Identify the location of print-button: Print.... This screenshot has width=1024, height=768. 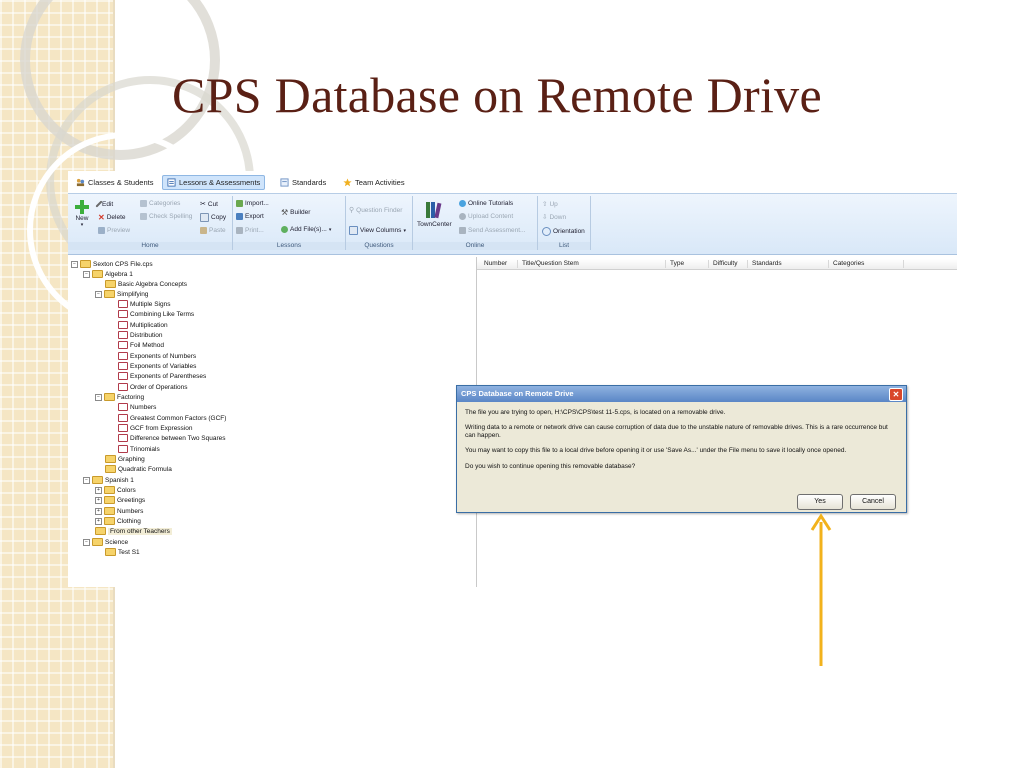
(250, 230).